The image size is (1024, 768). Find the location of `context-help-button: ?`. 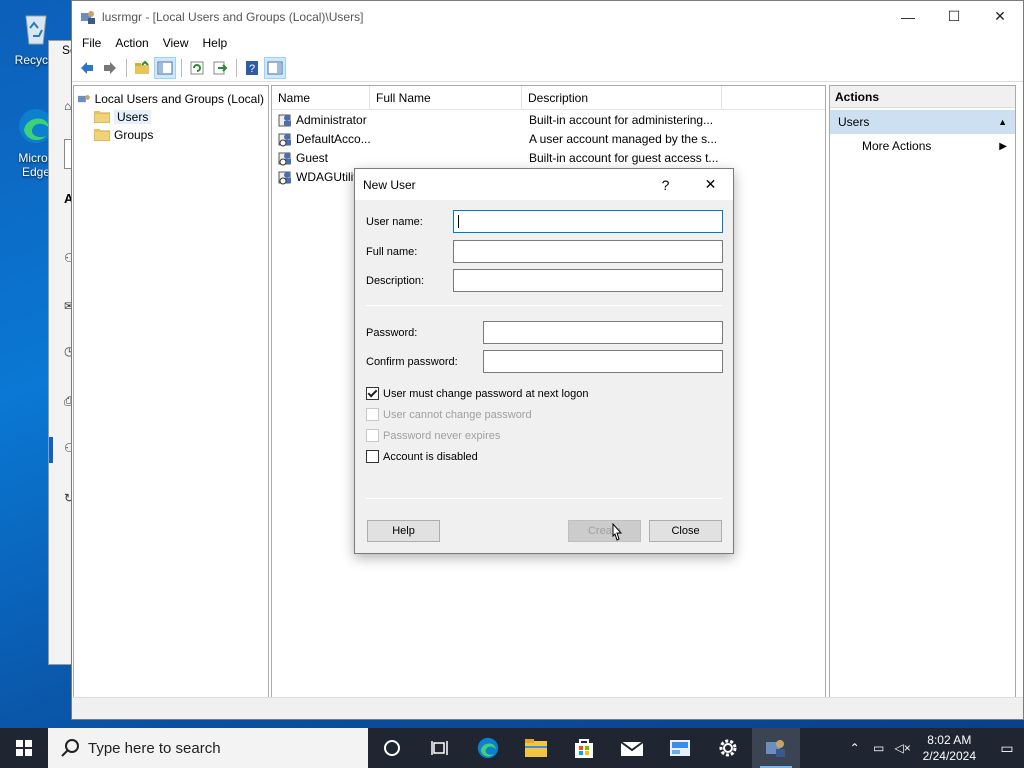

context-help-button: ? is located at coordinates (665, 185).